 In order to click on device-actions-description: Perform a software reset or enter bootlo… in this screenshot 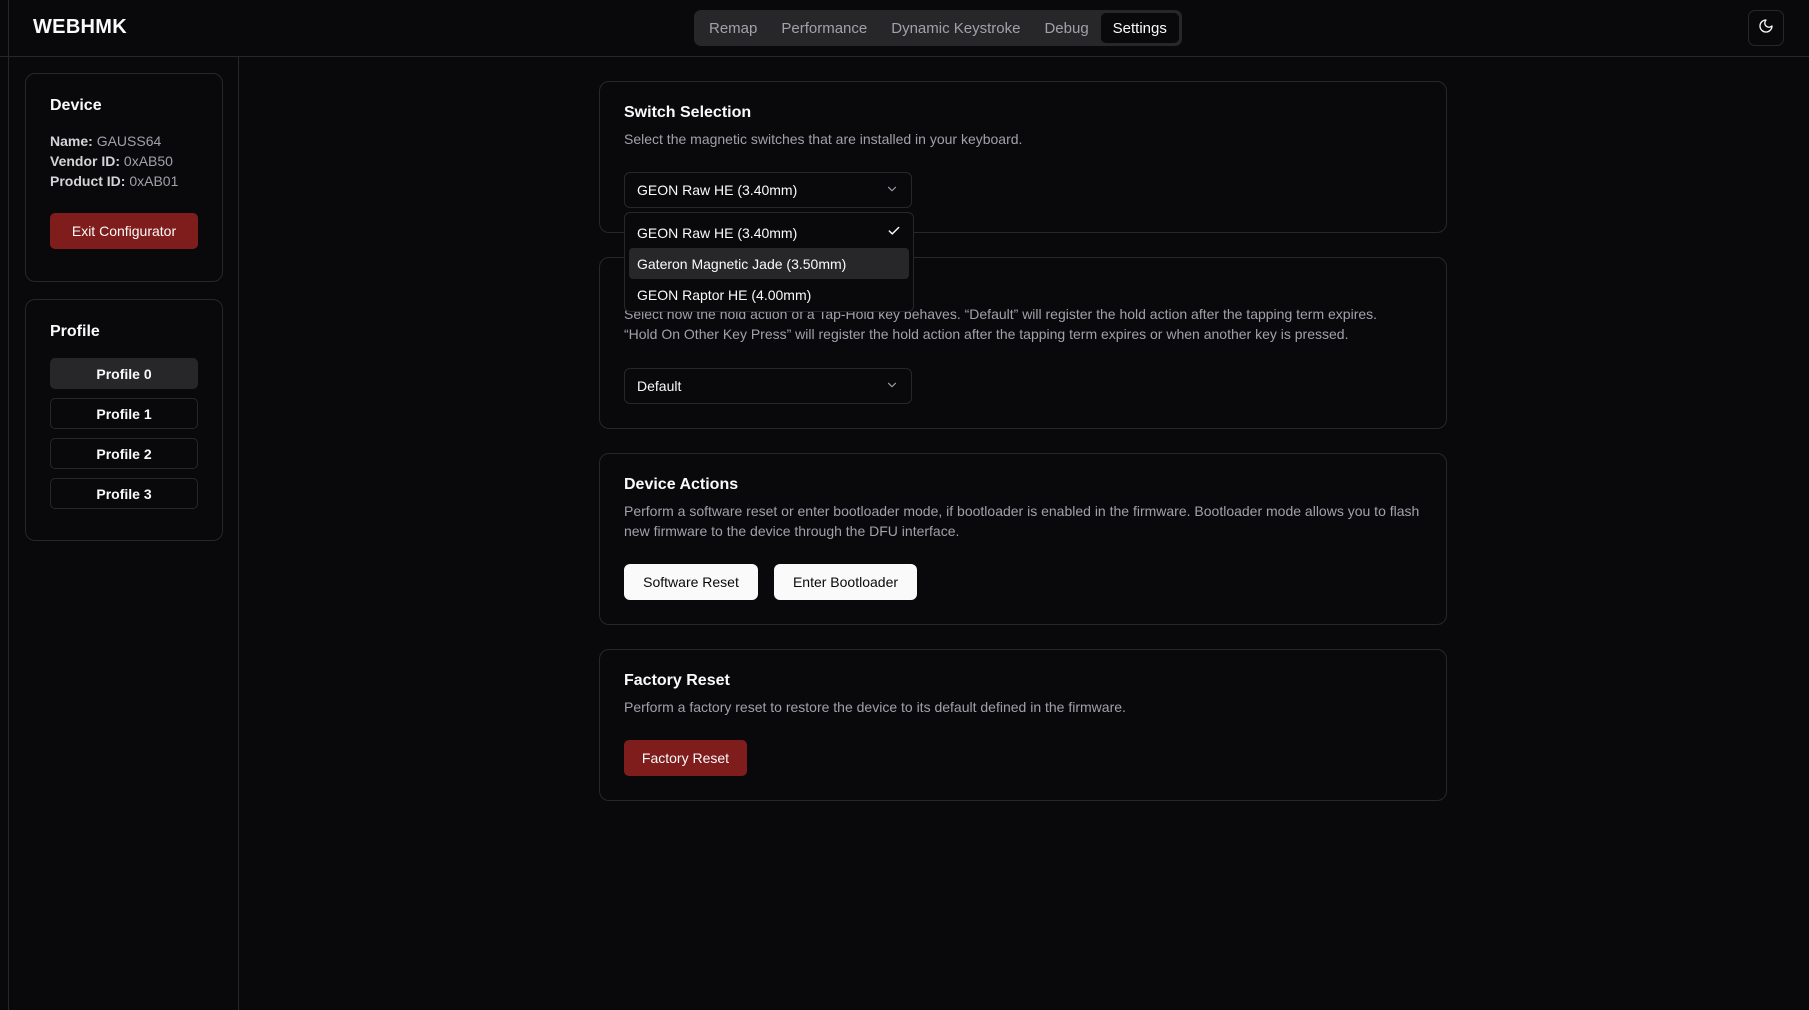, I will do `click(1022, 521)`.